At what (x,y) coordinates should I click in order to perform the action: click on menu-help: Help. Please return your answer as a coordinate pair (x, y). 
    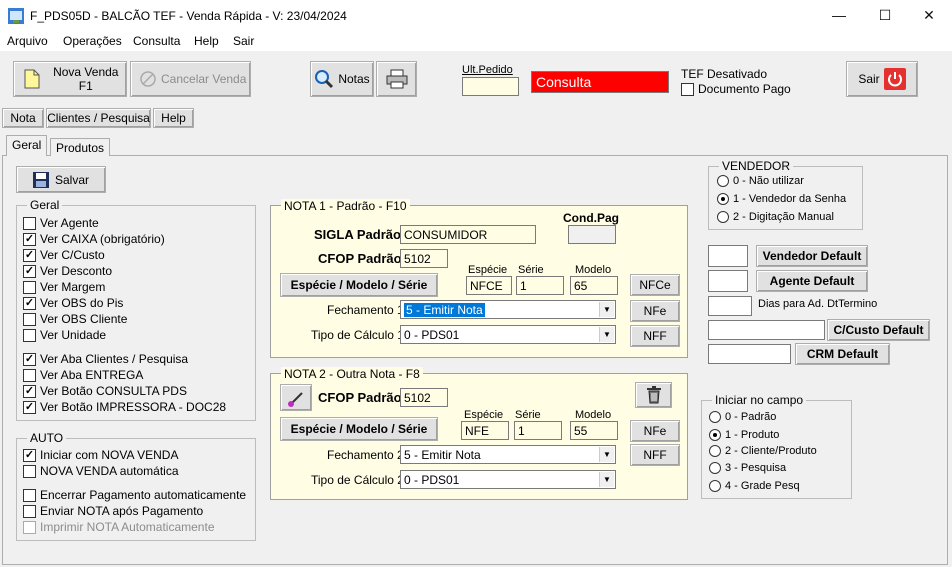
    Looking at the image, I should click on (206, 41).